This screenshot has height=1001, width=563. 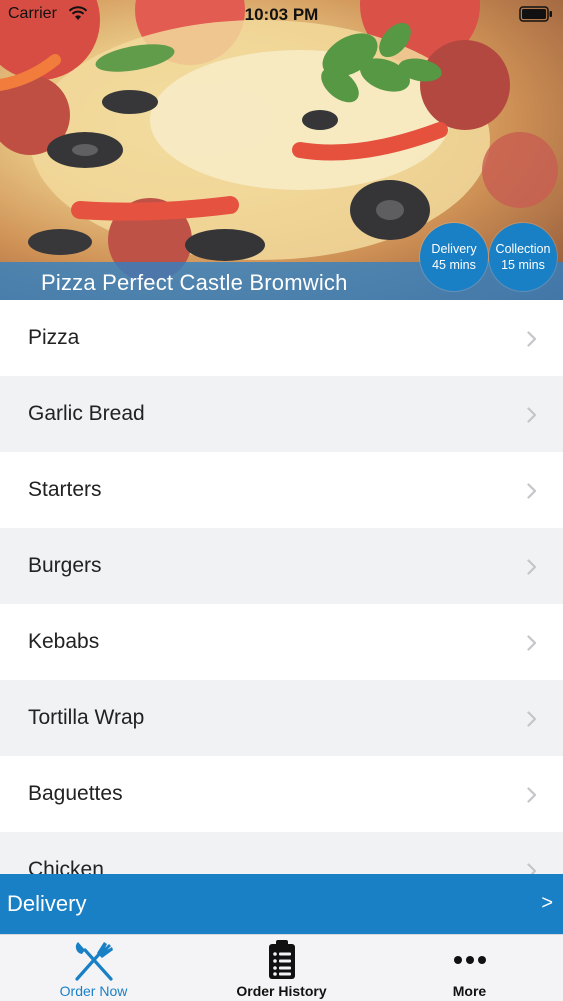 I want to click on tab-more: More, so click(x=469, y=968).